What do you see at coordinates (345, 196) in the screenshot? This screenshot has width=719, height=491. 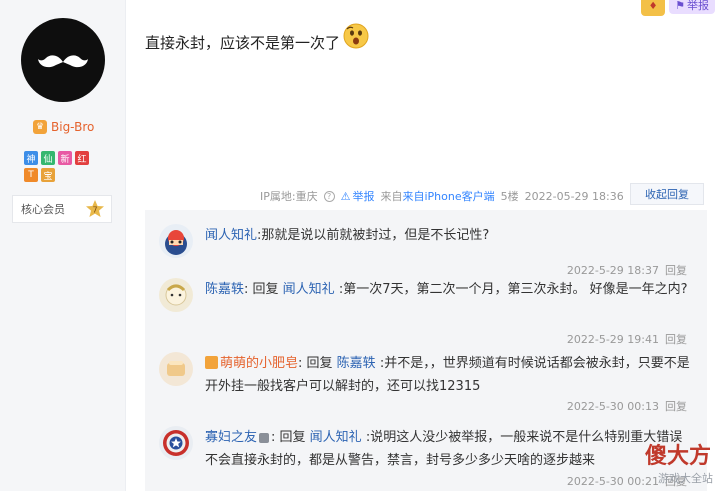 I see `warning-icon: ⚠` at bounding box center [345, 196].